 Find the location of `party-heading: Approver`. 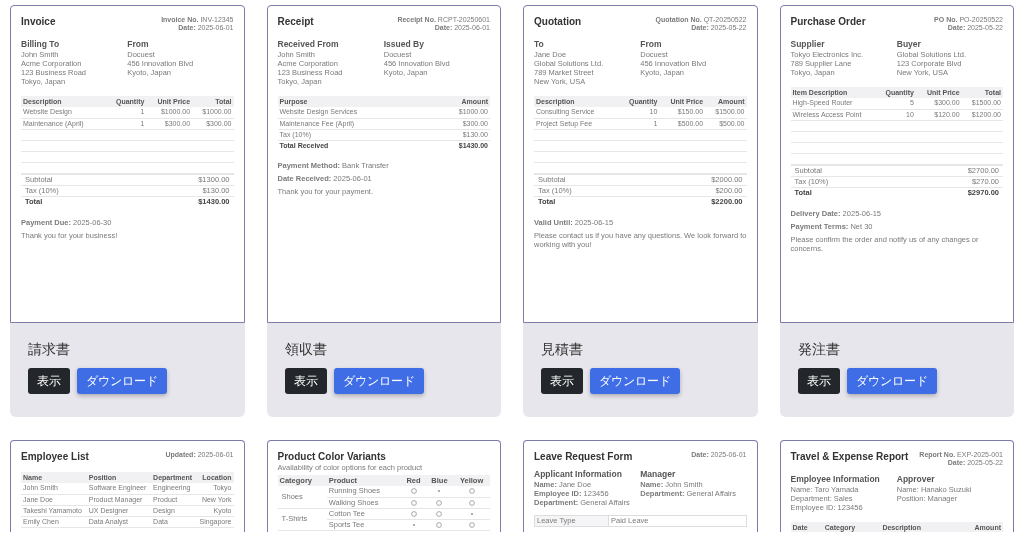

party-heading: Approver is located at coordinates (916, 479).